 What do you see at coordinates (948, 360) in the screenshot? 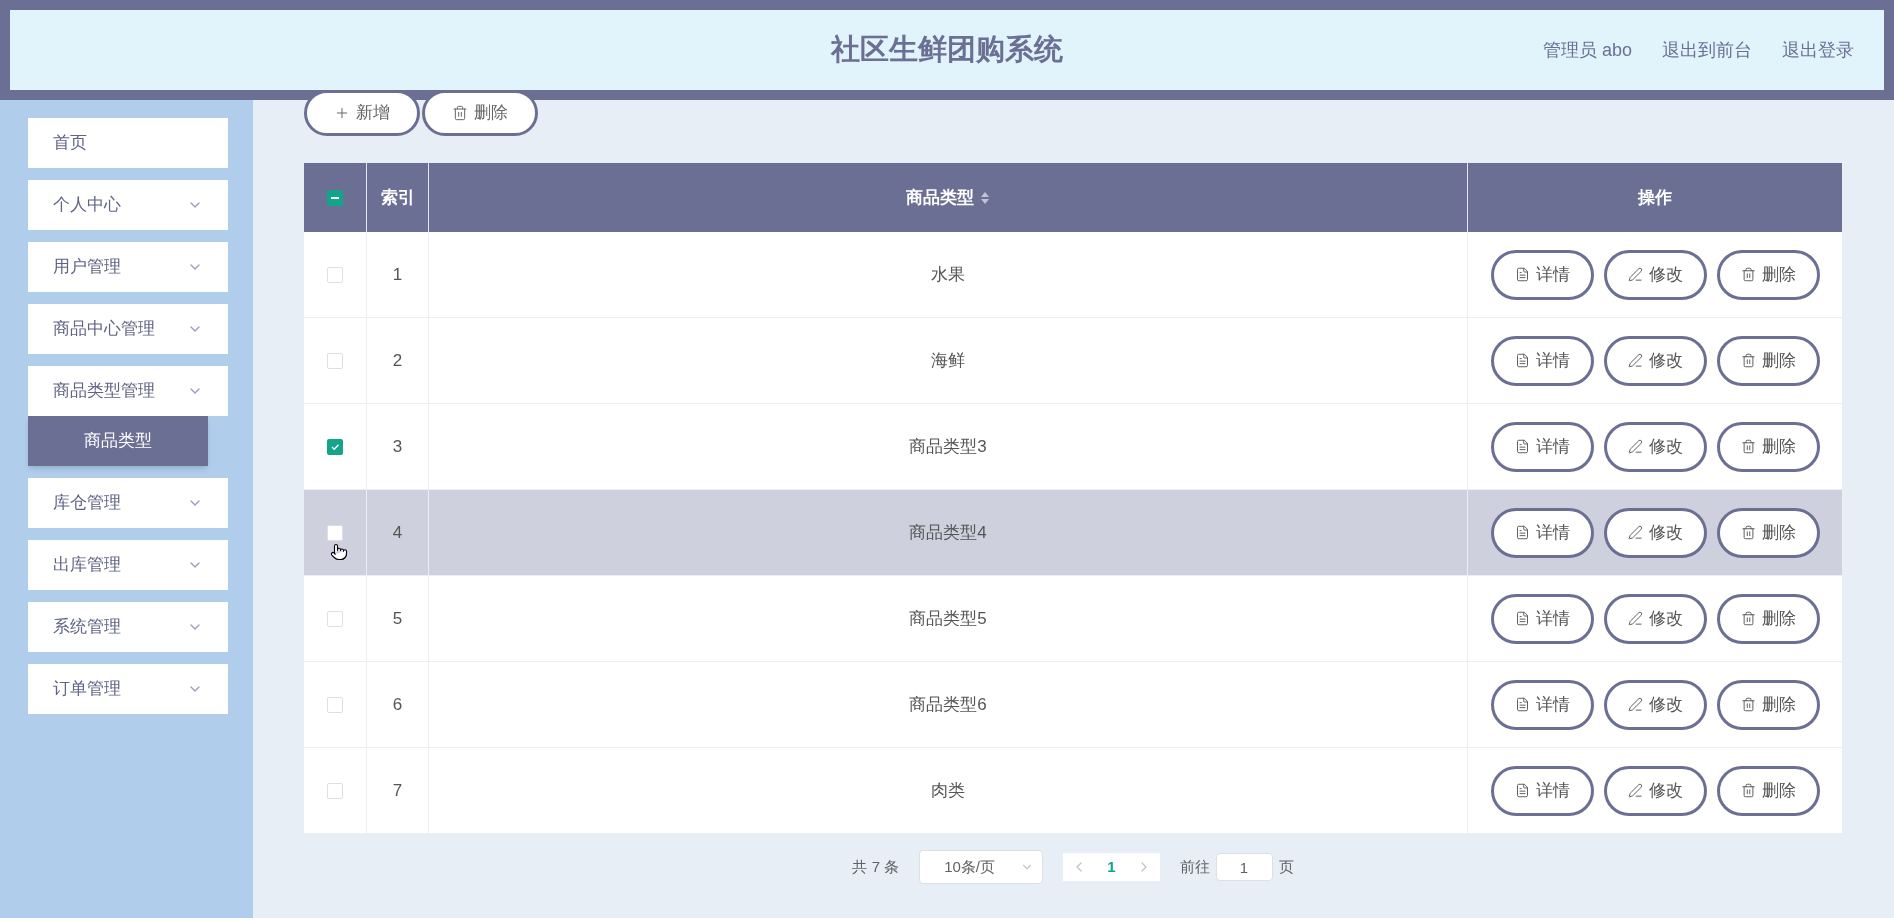
I see `table-cell-text: 海鲜` at bounding box center [948, 360].